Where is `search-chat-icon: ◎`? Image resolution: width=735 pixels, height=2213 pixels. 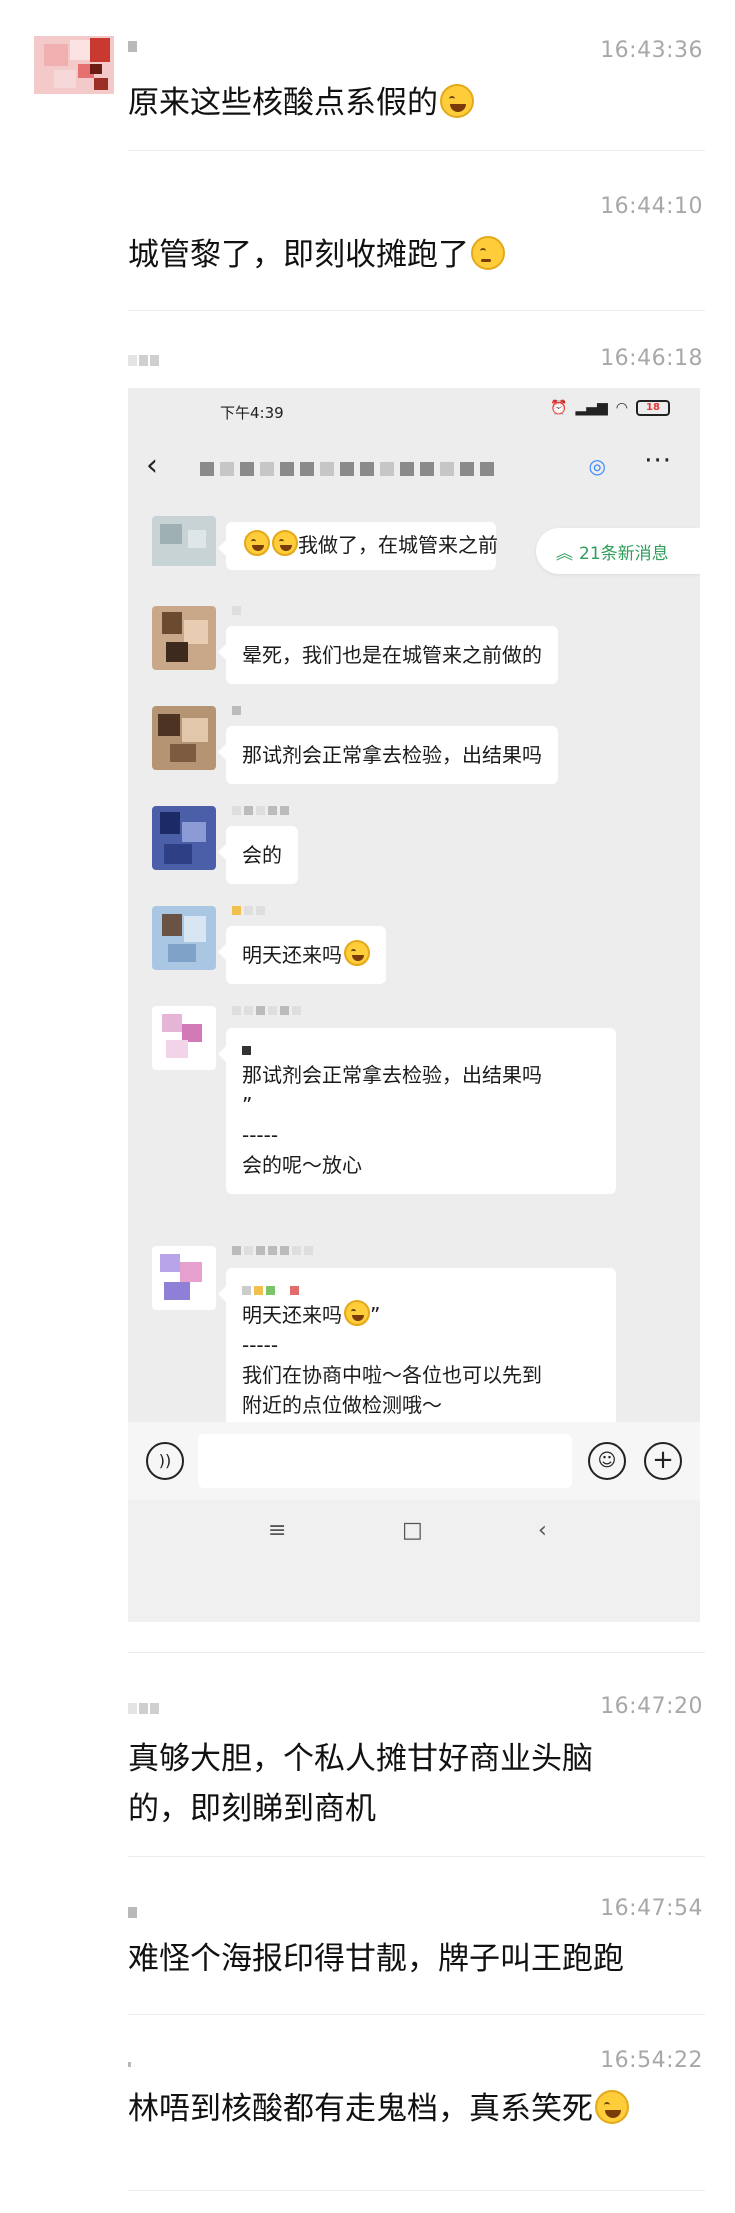
search-chat-icon: ◎ is located at coordinates (597, 466).